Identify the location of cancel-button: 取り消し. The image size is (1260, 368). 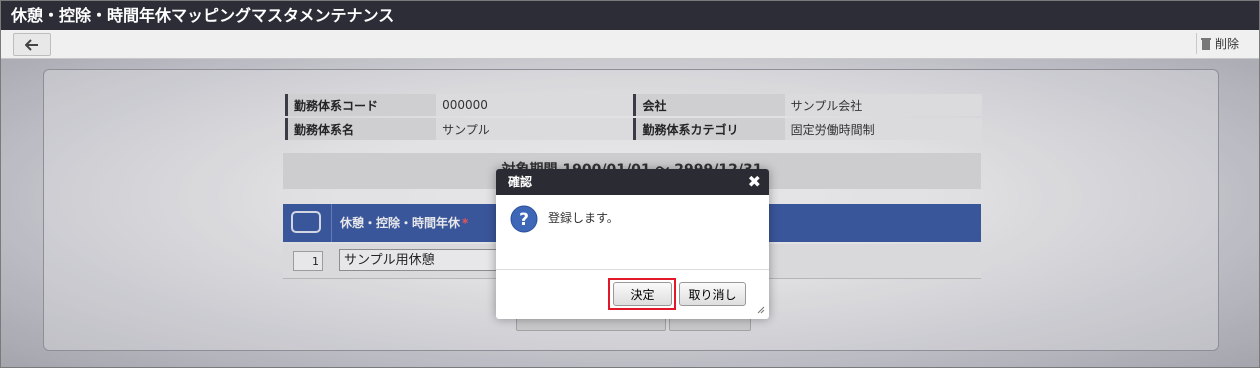
(712, 294).